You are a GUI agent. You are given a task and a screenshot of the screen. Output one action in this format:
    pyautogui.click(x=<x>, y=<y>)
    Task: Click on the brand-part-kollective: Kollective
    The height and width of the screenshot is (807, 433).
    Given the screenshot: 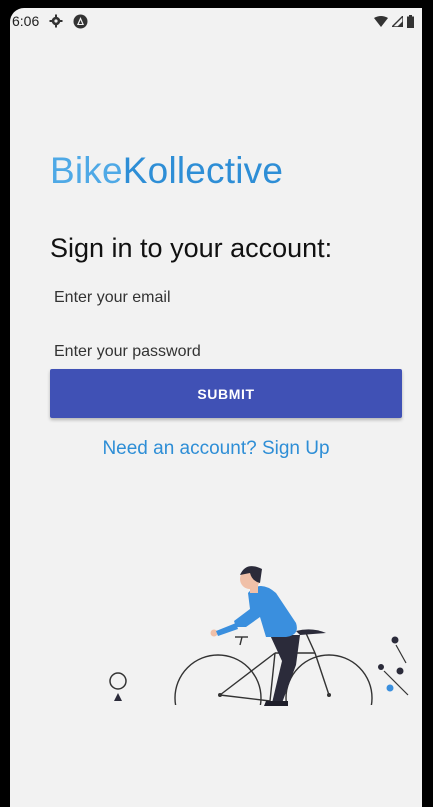 What is the action you would take?
    pyautogui.click(x=203, y=170)
    